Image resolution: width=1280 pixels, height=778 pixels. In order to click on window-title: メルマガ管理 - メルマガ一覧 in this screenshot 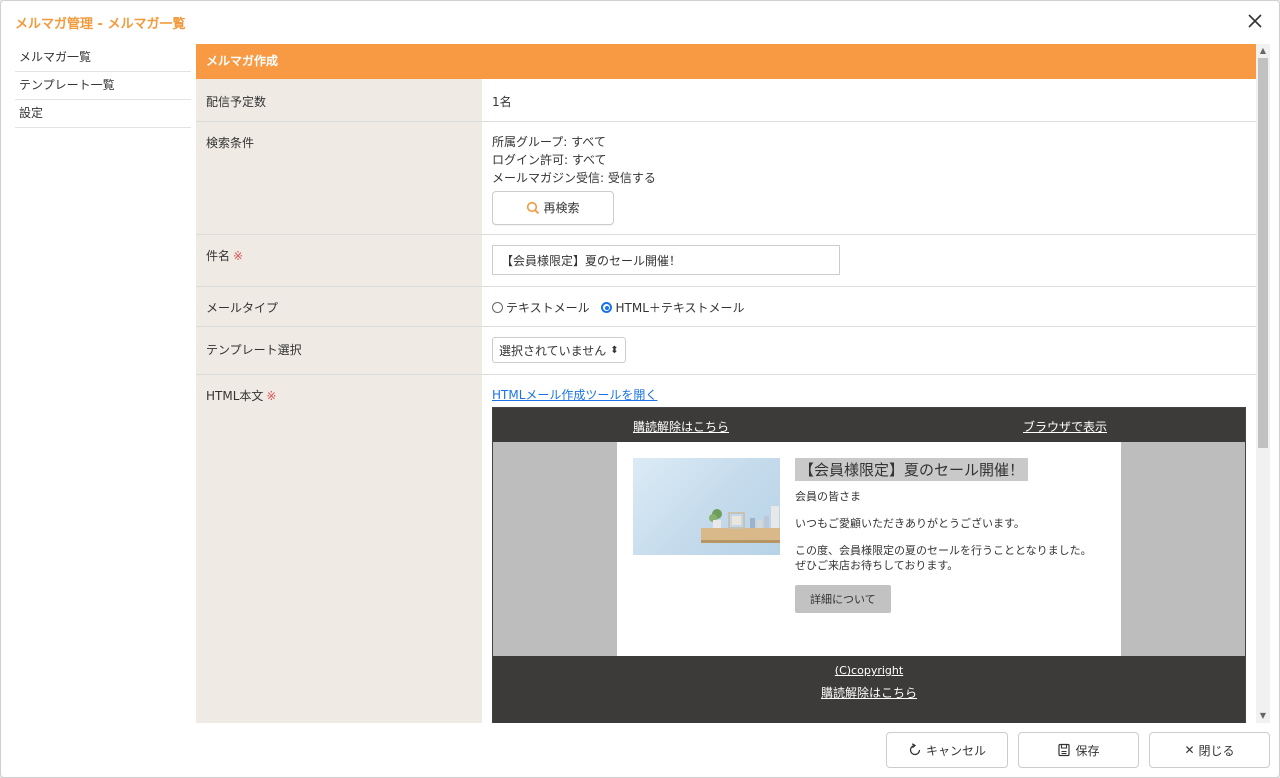, I will do `click(100, 24)`.